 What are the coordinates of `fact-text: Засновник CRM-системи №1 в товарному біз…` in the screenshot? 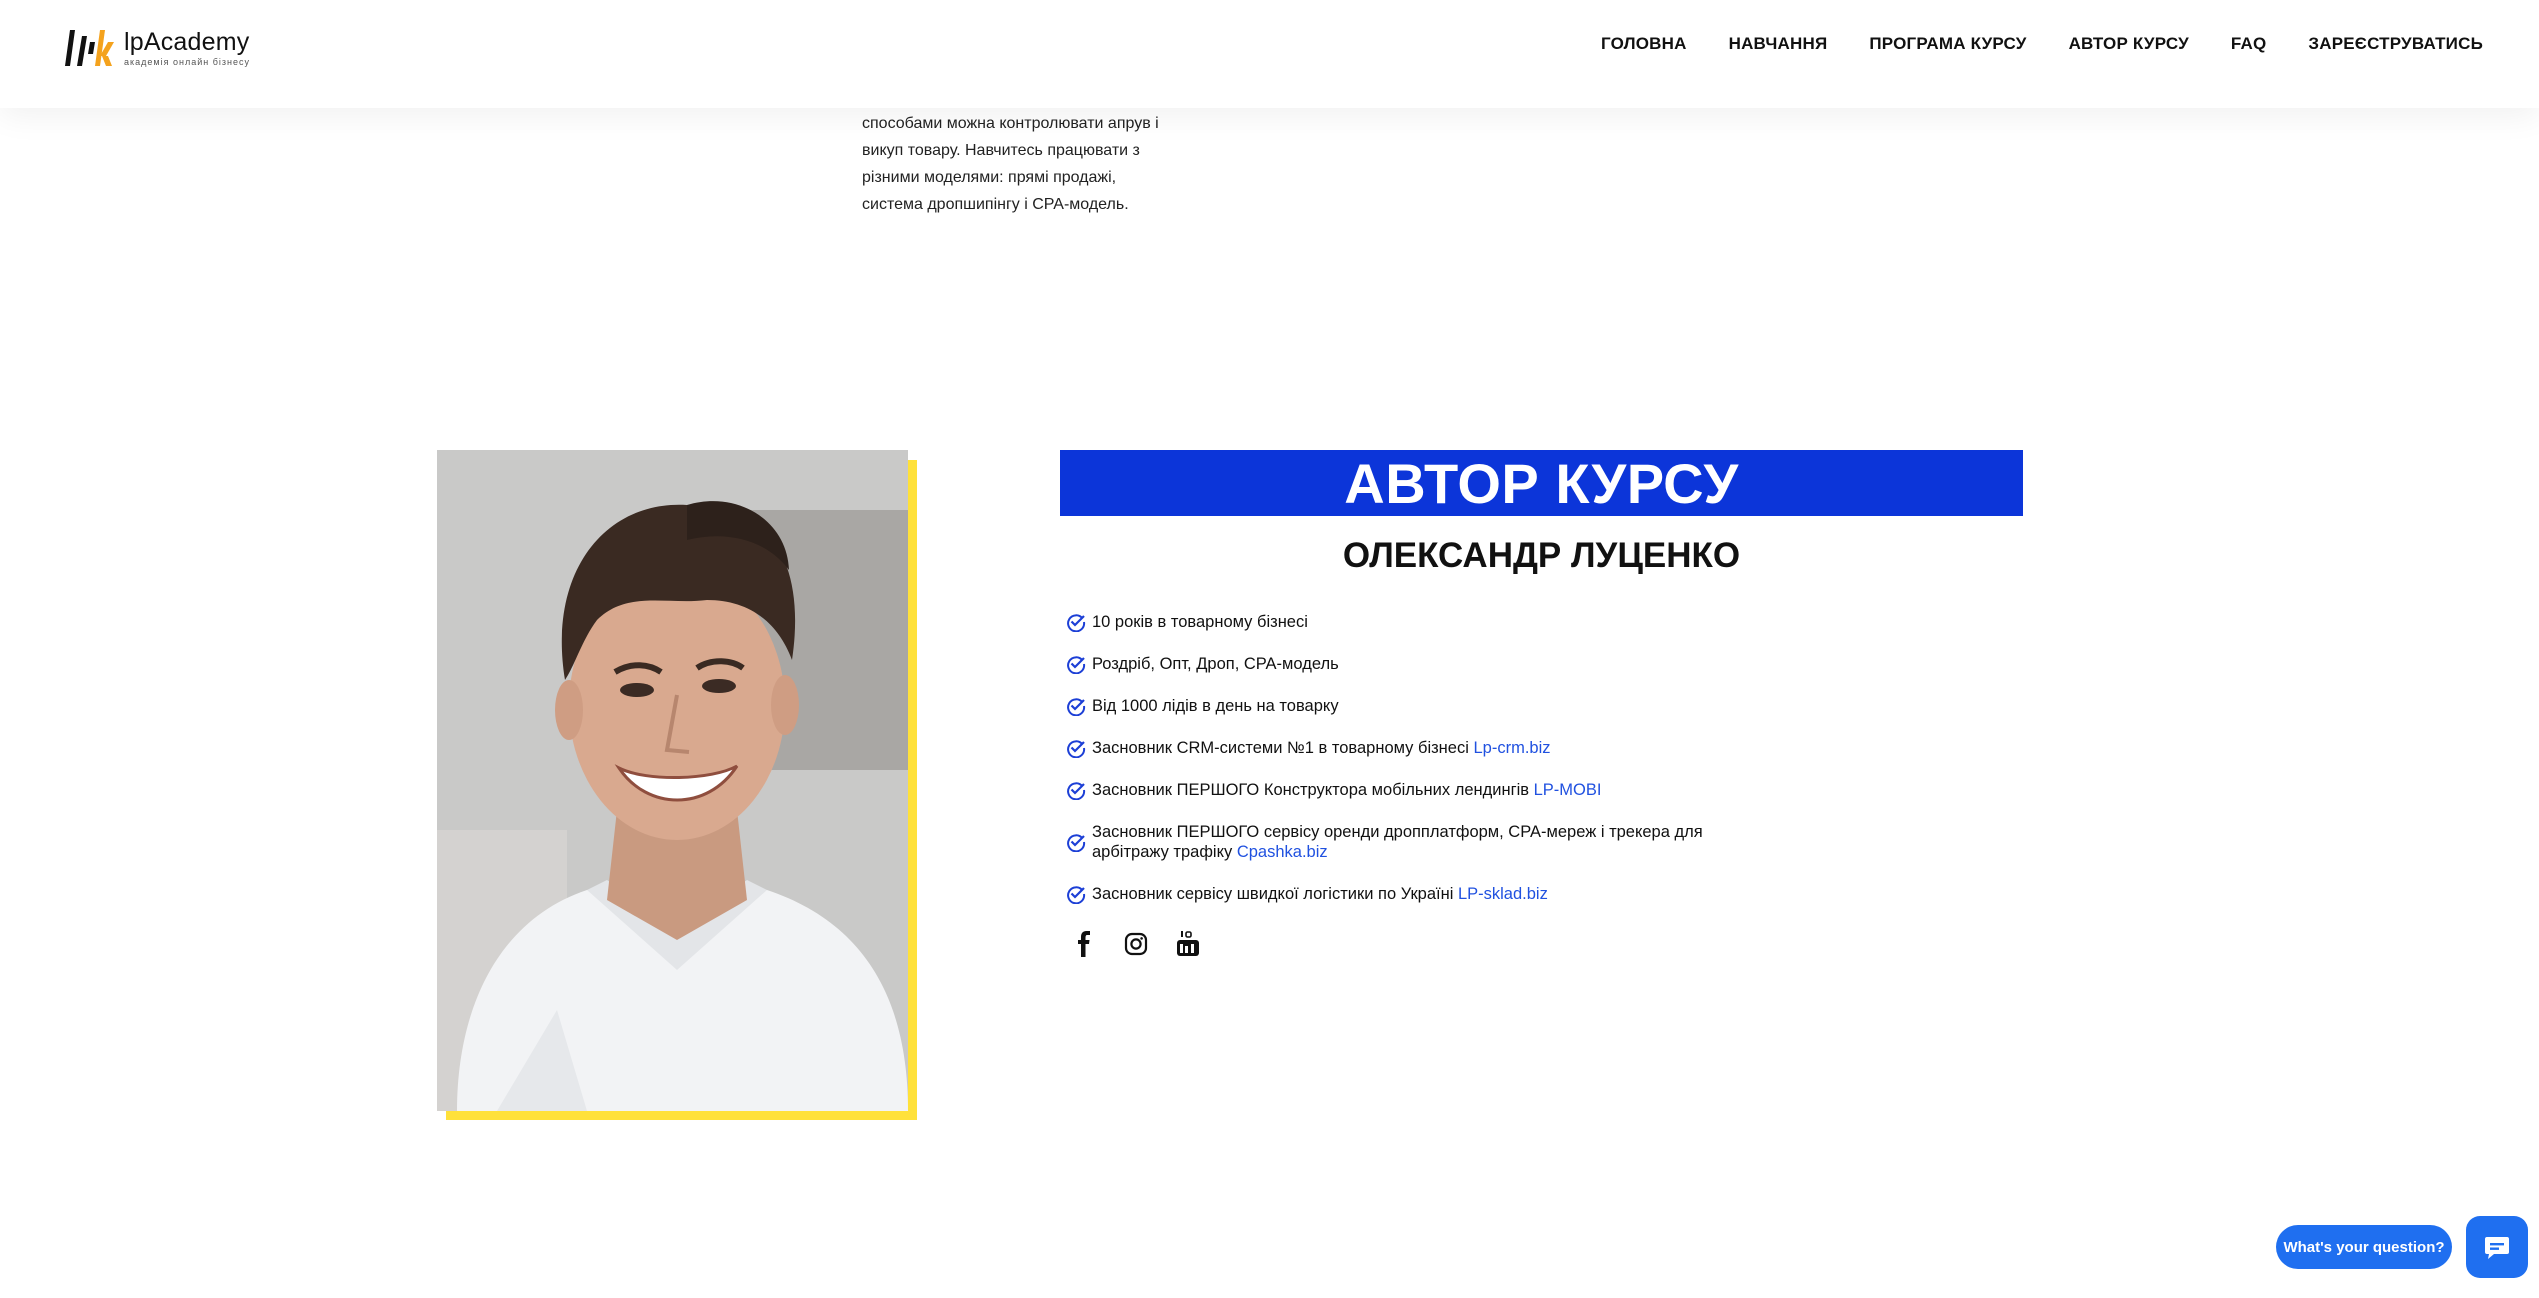 It's located at (1321, 748).